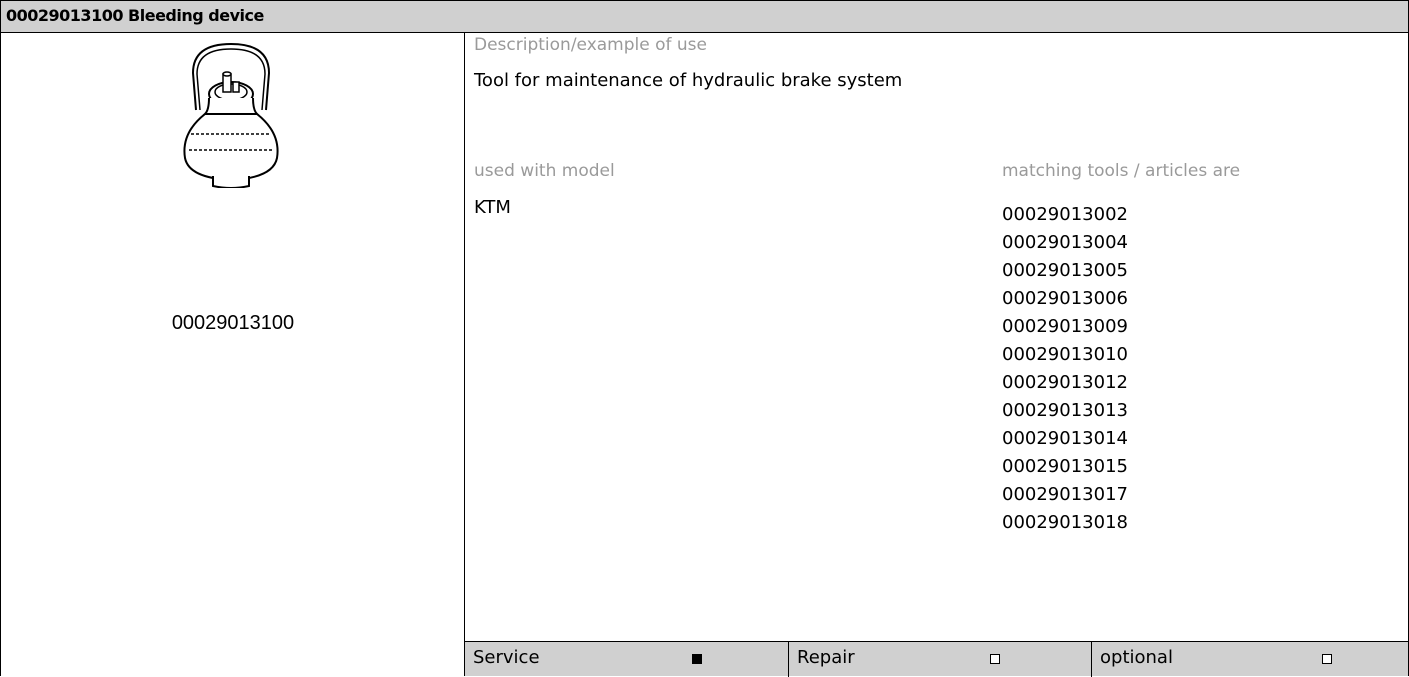  Describe the element at coordinates (135, 15) in the screenshot. I see `sheet-title: 00029013100 Bleeding device` at that location.